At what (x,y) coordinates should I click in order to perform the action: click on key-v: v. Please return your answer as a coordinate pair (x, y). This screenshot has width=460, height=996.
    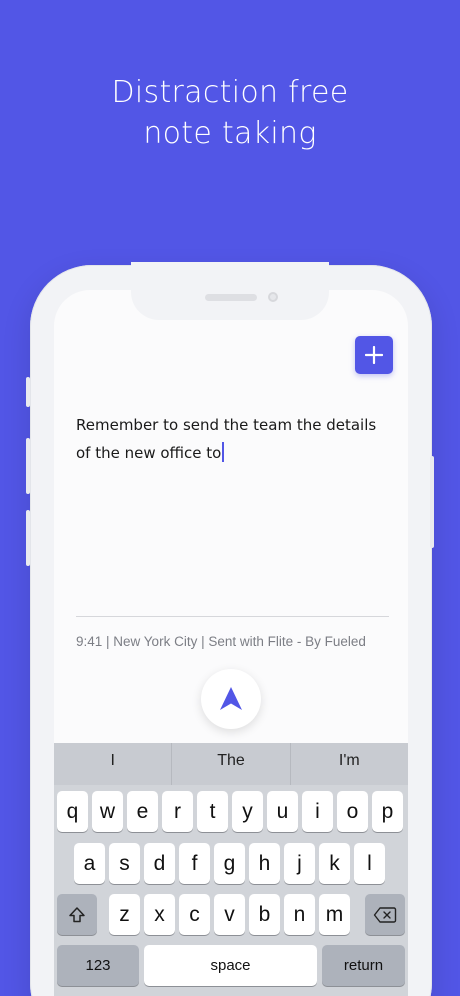
    Looking at the image, I should click on (229, 914).